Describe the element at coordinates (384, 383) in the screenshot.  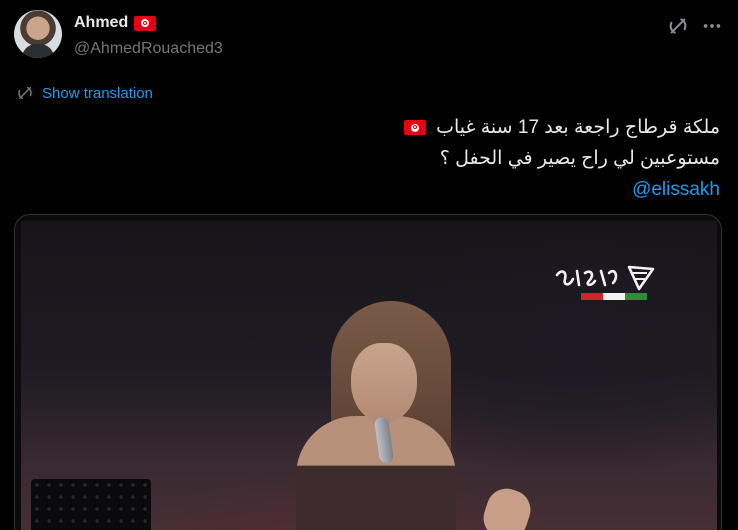
I see `singer-face` at that location.